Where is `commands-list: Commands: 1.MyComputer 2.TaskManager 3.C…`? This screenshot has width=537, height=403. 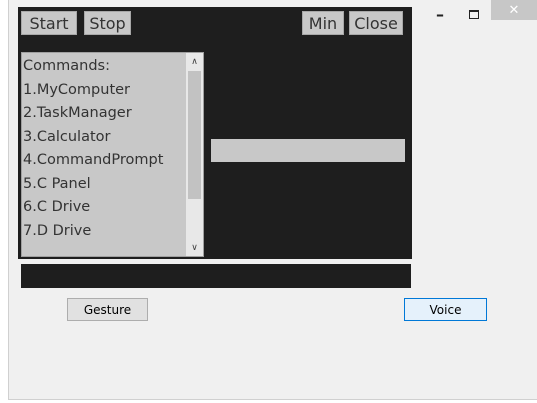
commands-list: Commands: 1.MyComputer 2.TaskManager 3.C… is located at coordinates (105, 149).